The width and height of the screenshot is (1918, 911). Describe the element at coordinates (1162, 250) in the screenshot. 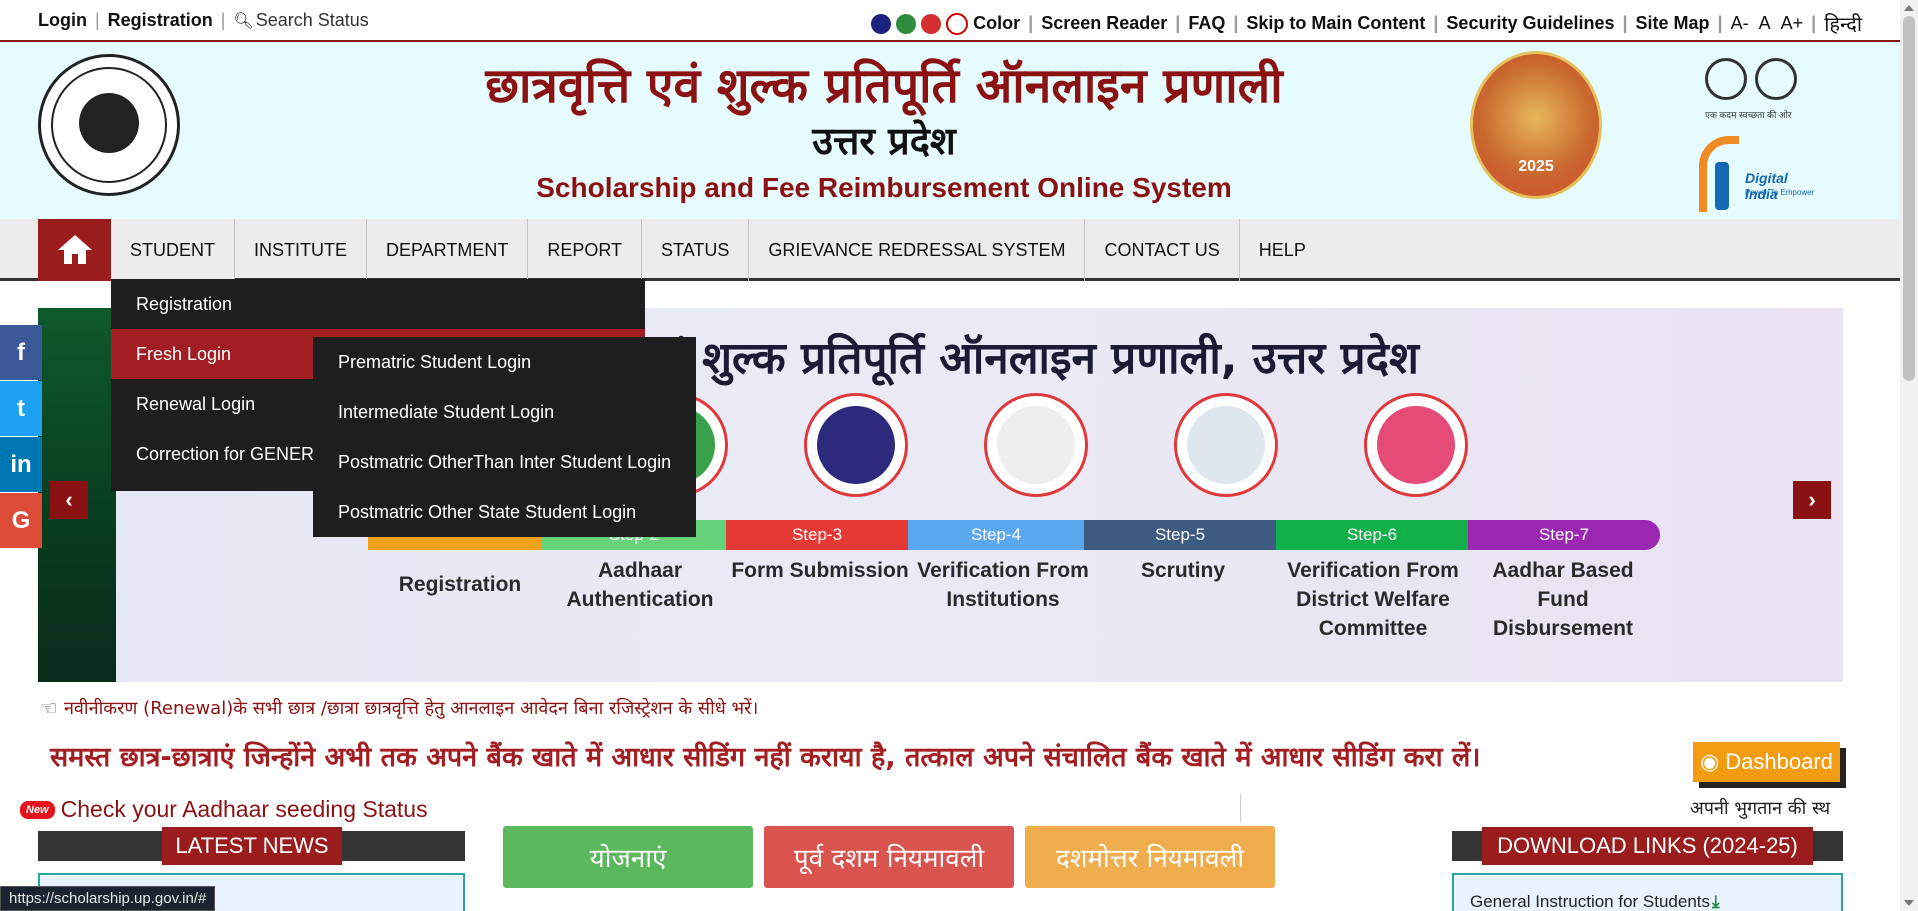

I see `nav-item-contact-us: CONTACT US` at that location.